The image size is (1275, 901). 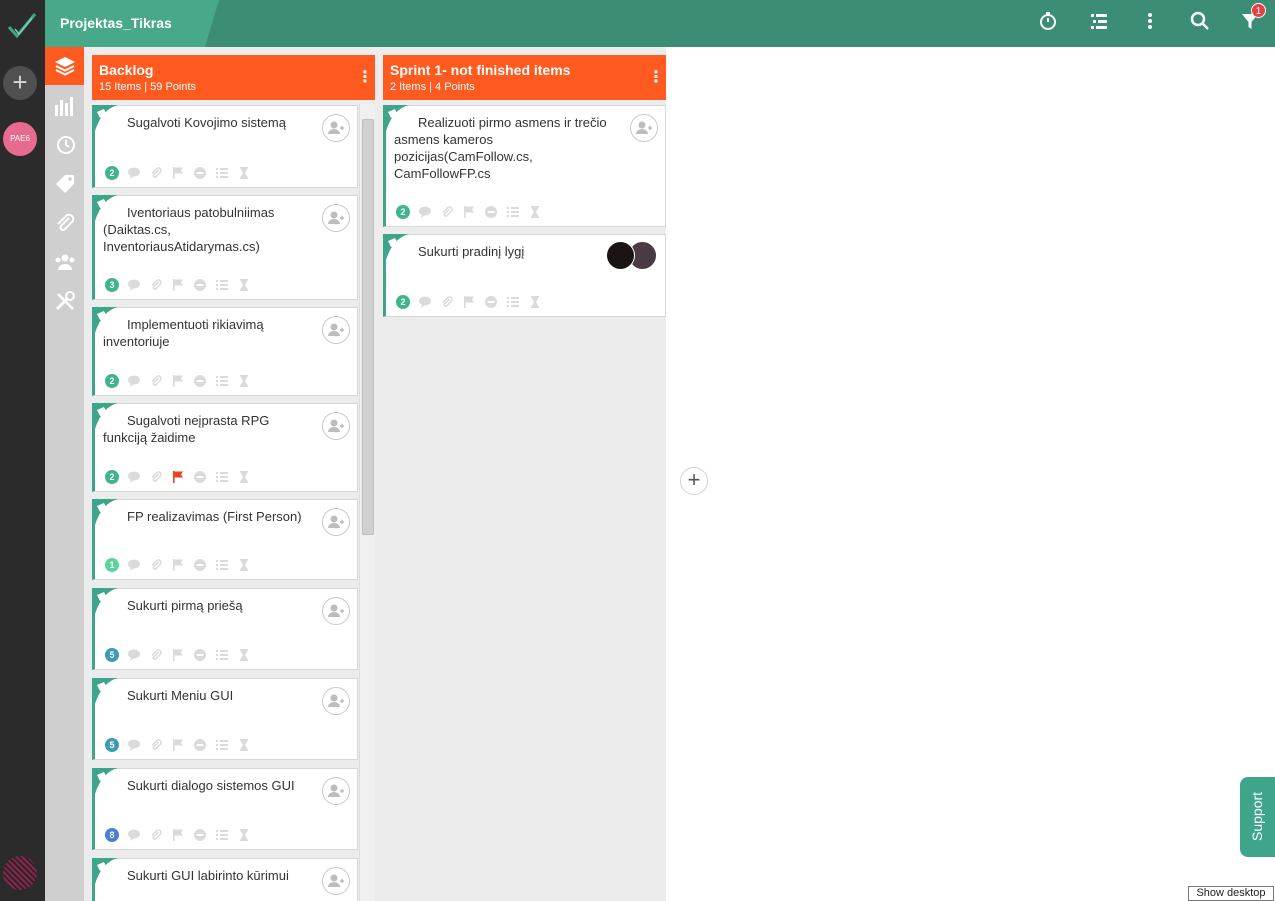 I want to click on project-tab: Projektas_Tikras, so click(x=132, y=23).